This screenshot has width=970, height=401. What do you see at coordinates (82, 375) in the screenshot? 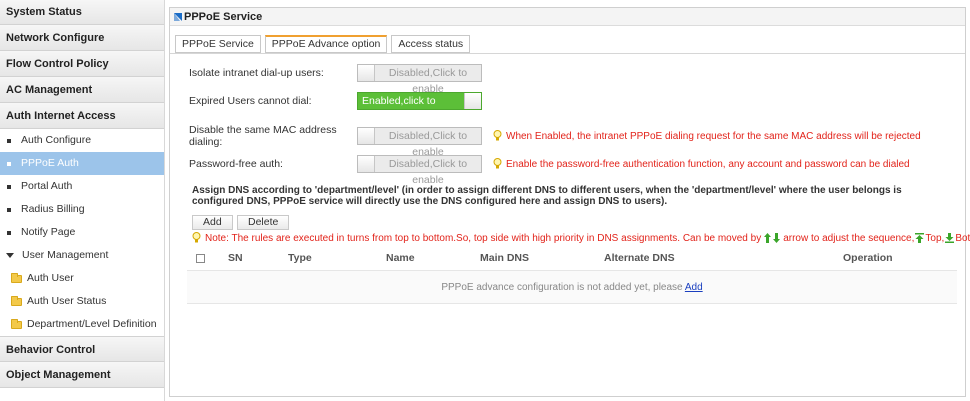
I see `sidebar-header-object-management: Object Management` at bounding box center [82, 375].